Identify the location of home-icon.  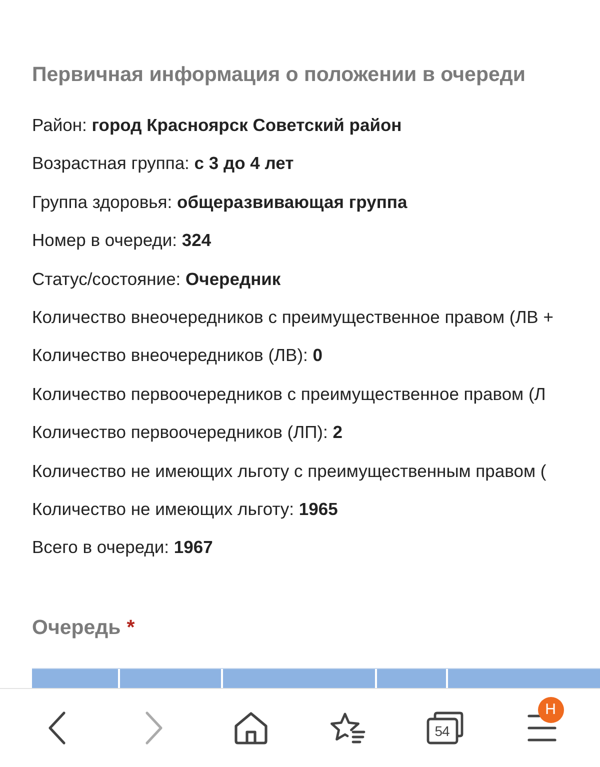
(250, 728).